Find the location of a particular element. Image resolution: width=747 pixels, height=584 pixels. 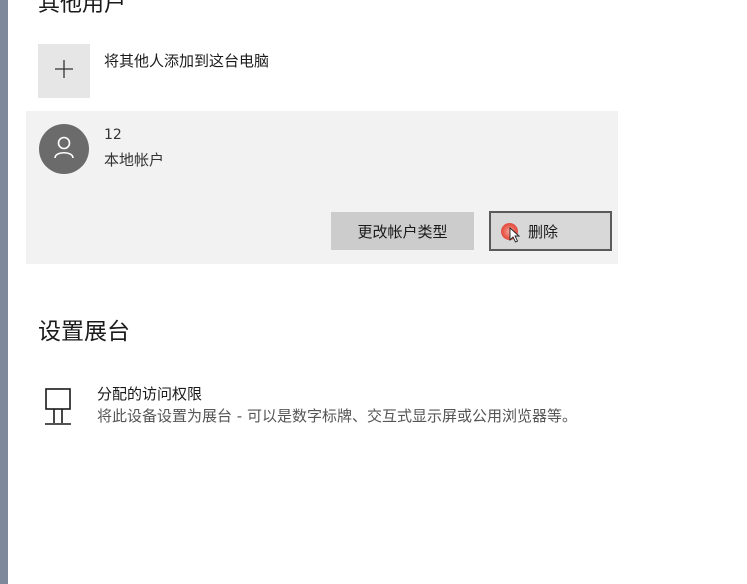

click-highlight is located at coordinates (511, 232).